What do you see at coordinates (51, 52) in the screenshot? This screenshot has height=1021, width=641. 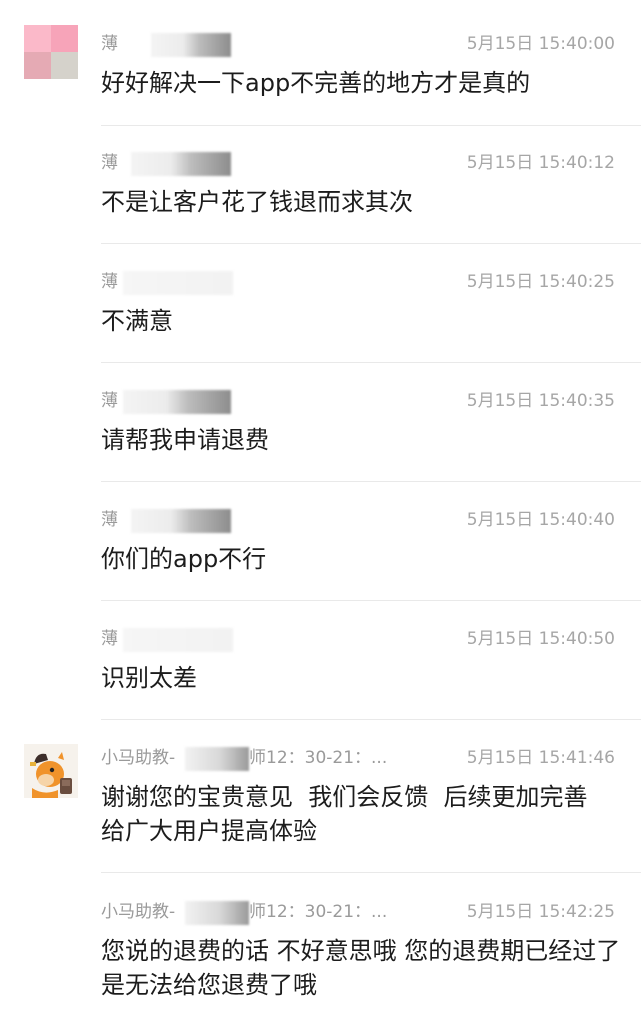 I see `user-avatar` at bounding box center [51, 52].